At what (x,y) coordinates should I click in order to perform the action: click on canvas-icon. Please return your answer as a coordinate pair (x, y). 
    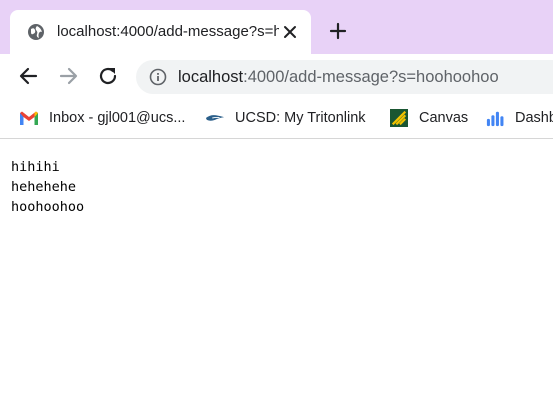
    Looking at the image, I should click on (399, 118).